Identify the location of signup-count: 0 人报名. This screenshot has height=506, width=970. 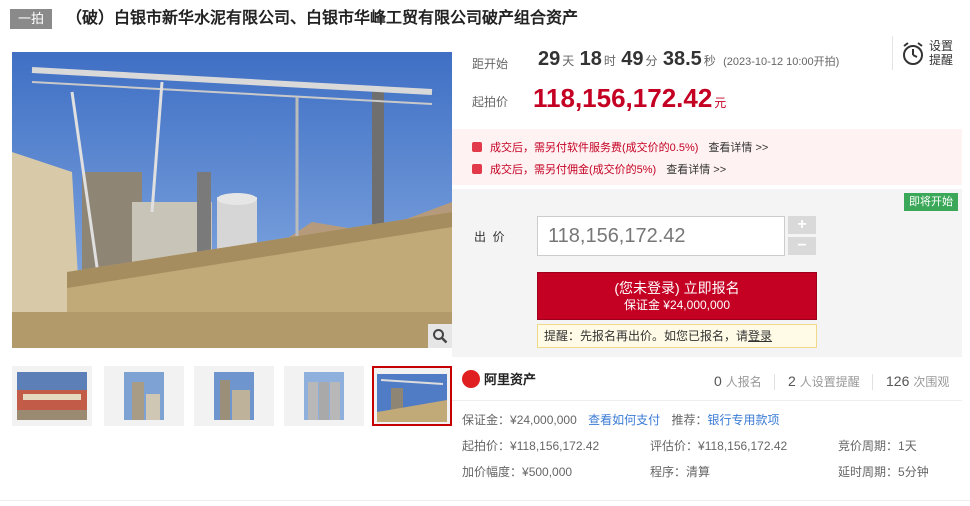
(738, 381).